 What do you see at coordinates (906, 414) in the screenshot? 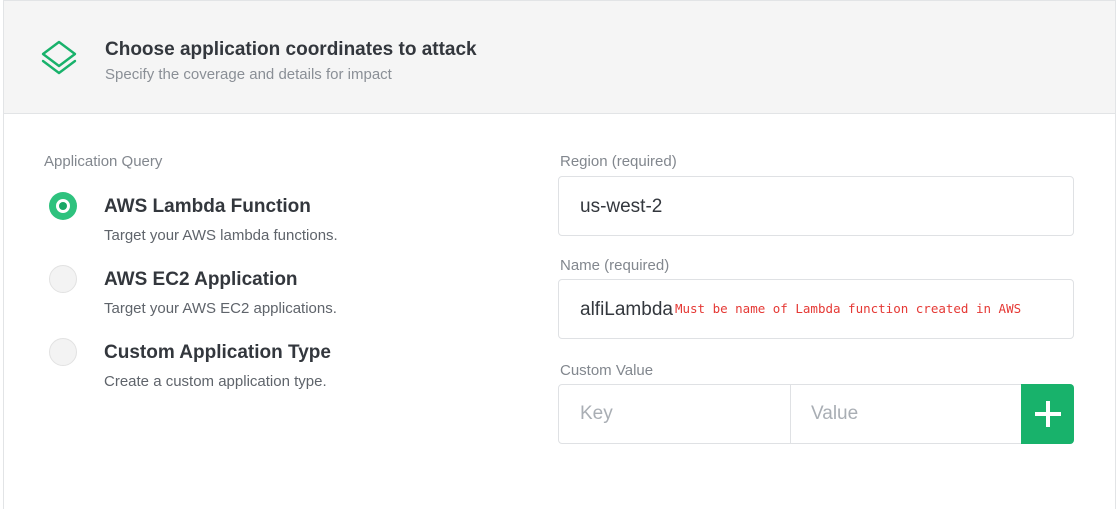
I see `custom-value-input: Value` at bounding box center [906, 414].